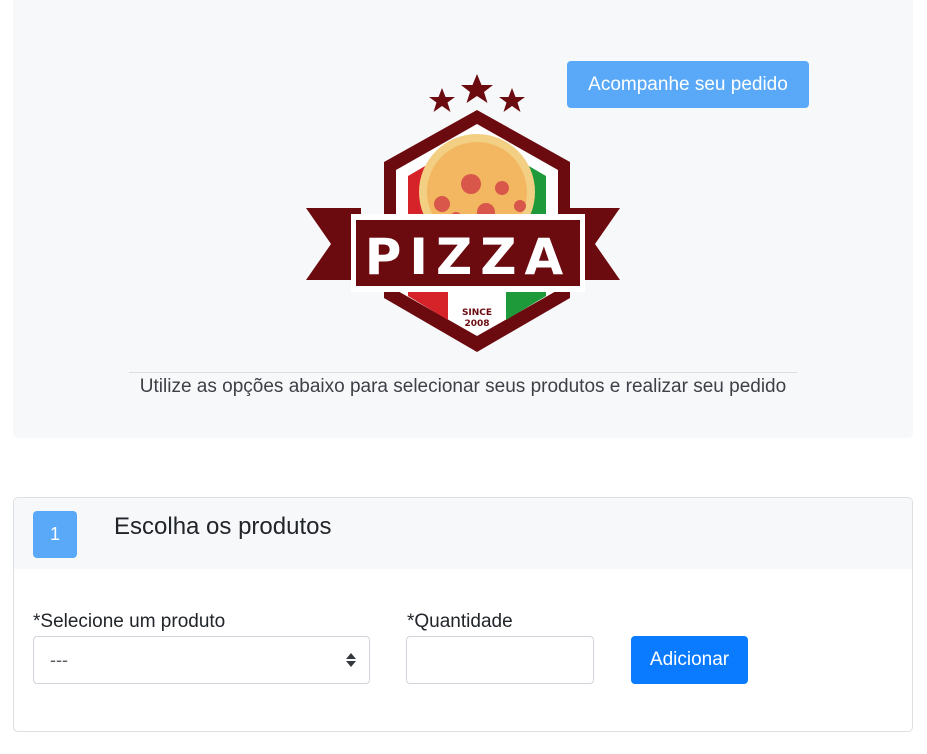  I want to click on product-select-value: ---, so click(59, 659).